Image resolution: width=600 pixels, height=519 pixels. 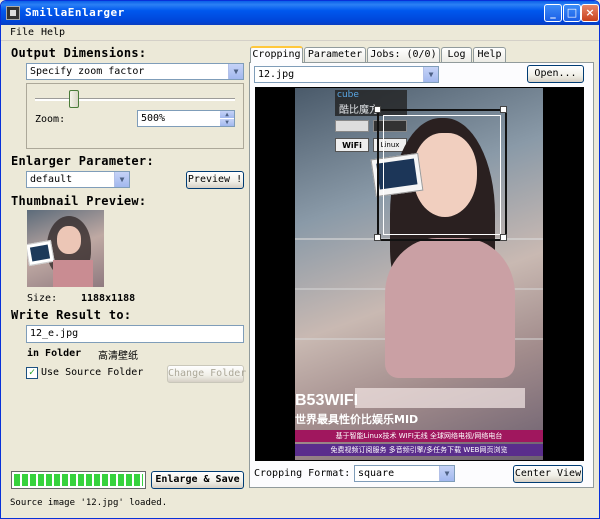 What do you see at coordinates (197, 480) in the screenshot?
I see `enlarge-save-button: Enlarge & Save` at bounding box center [197, 480].